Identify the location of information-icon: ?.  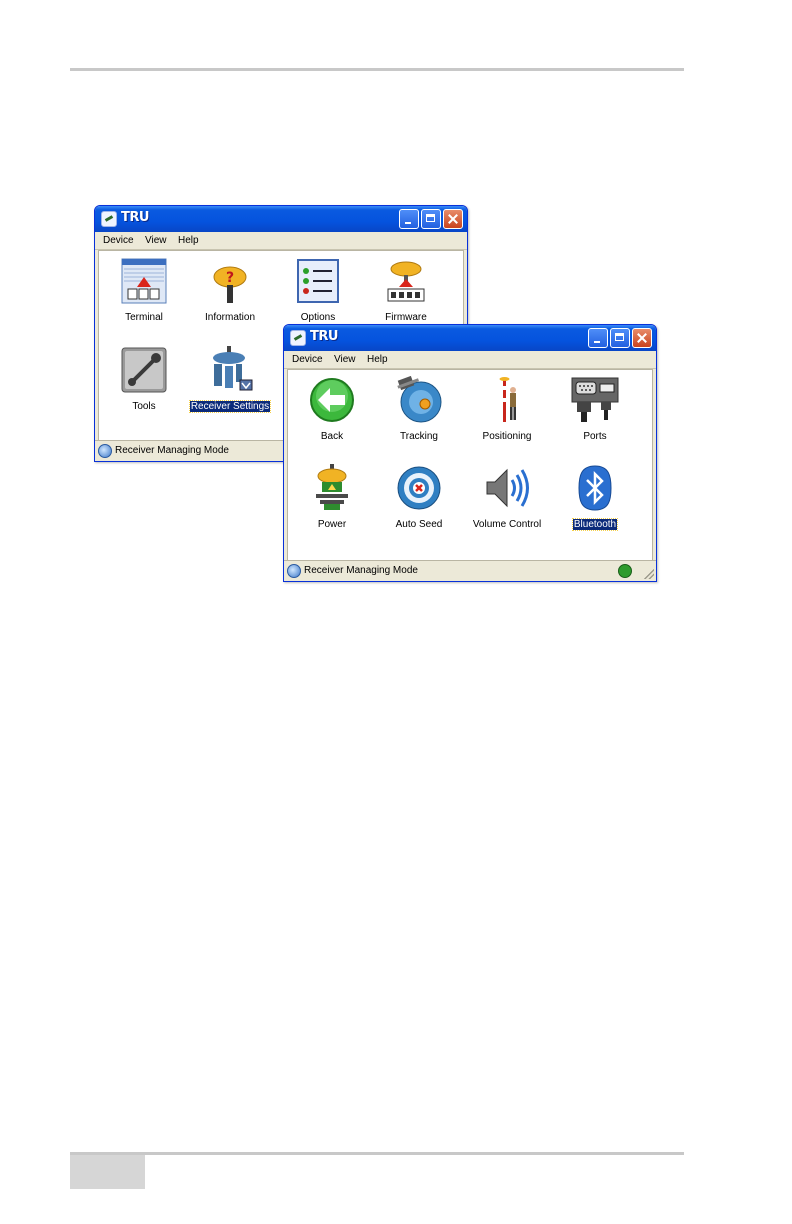
(230, 281).